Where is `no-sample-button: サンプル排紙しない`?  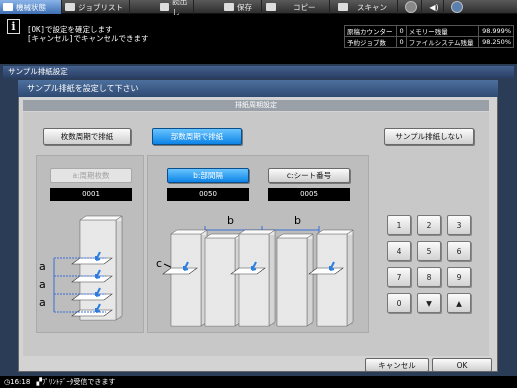 no-sample-button: サンプル排紙しない is located at coordinates (429, 136).